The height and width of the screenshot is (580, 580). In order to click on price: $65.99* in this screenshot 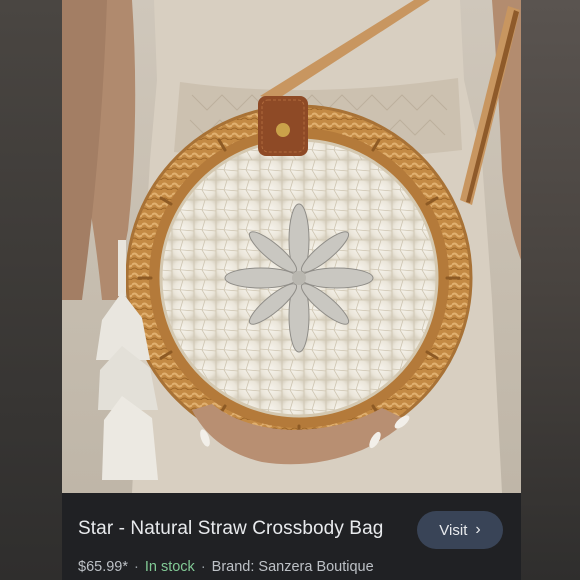, I will do `click(103, 567)`.